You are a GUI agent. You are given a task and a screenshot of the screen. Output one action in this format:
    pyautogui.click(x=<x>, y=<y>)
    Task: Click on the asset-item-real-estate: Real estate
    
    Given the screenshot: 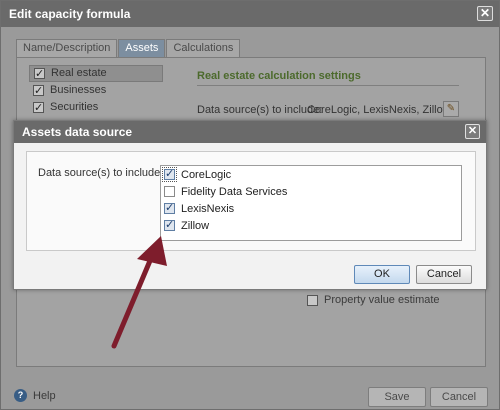 What is the action you would take?
    pyautogui.click(x=96, y=74)
    